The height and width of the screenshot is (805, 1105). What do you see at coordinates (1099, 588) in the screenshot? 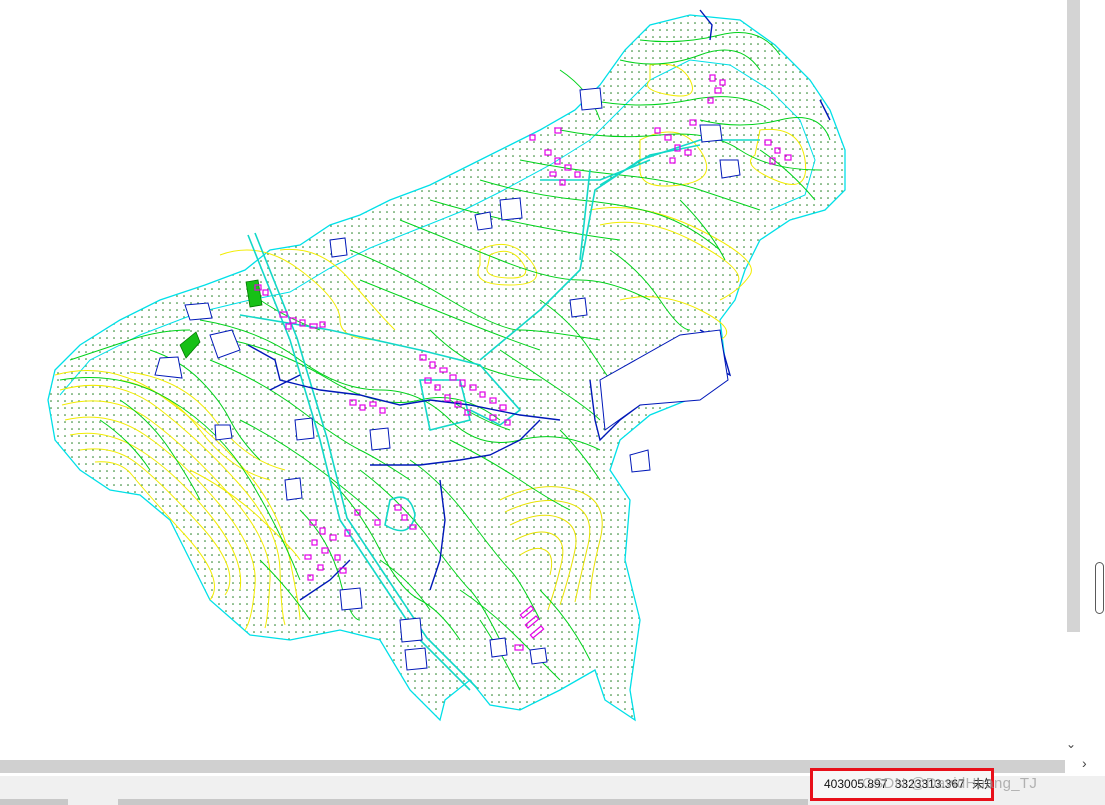
I see `vertical-scroll-thumb` at bounding box center [1099, 588].